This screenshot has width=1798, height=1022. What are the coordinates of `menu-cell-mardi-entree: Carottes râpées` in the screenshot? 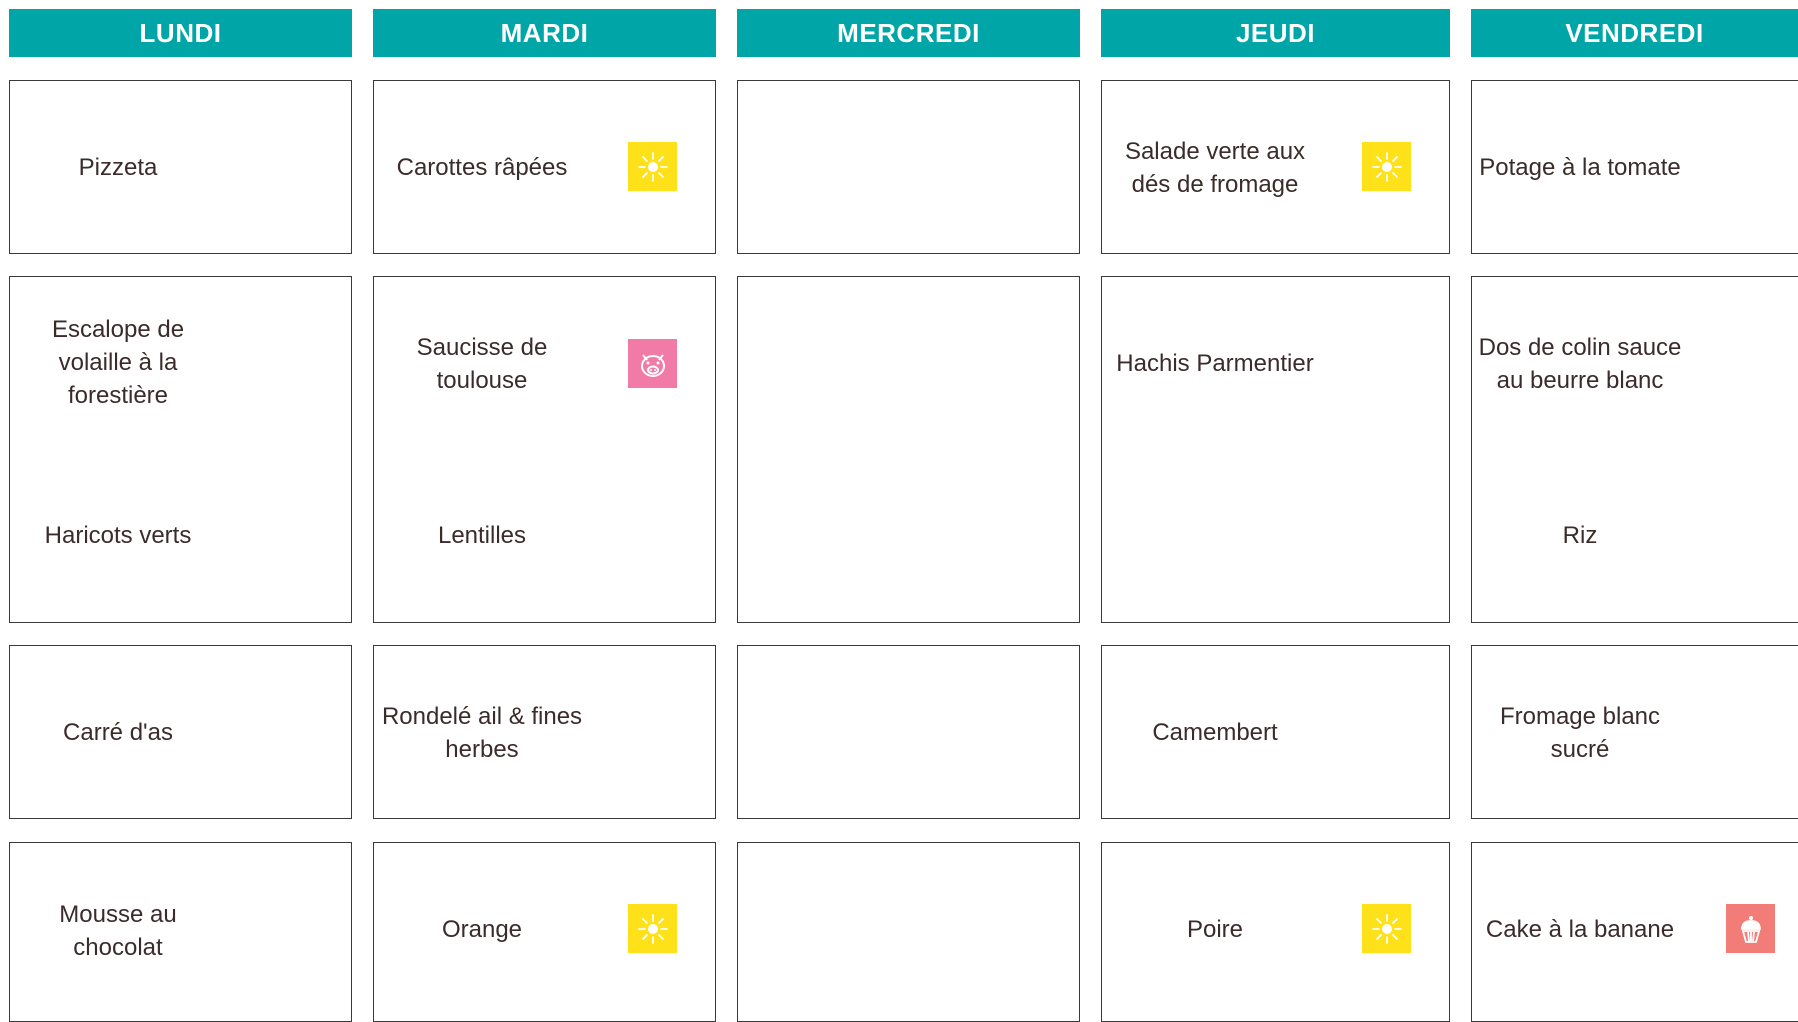 It's located at (544, 167).